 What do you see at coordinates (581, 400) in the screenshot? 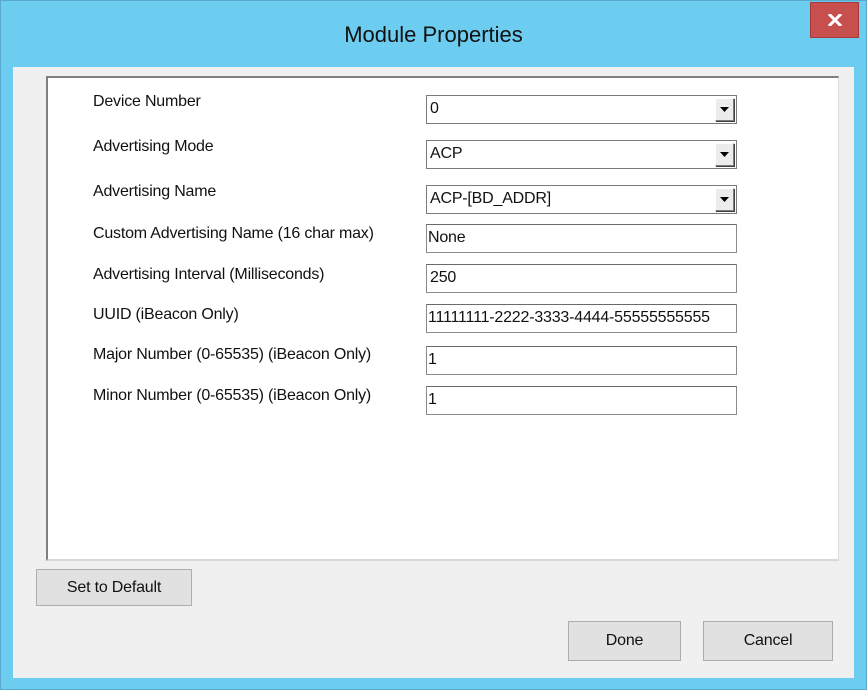
I see `minor-number-field: 1` at bounding box center [581, 400].